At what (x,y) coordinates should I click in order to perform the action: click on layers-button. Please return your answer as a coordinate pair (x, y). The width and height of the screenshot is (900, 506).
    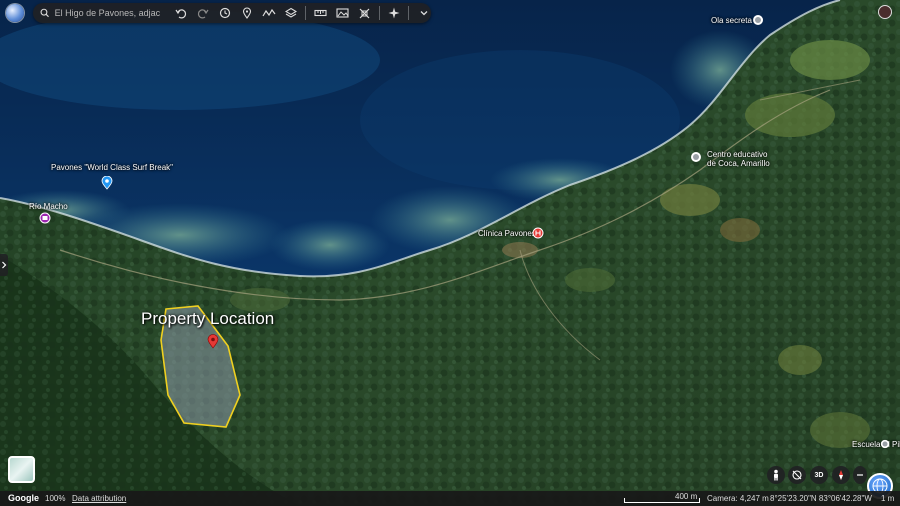
    Looking at the image, I should click on (290, 13).